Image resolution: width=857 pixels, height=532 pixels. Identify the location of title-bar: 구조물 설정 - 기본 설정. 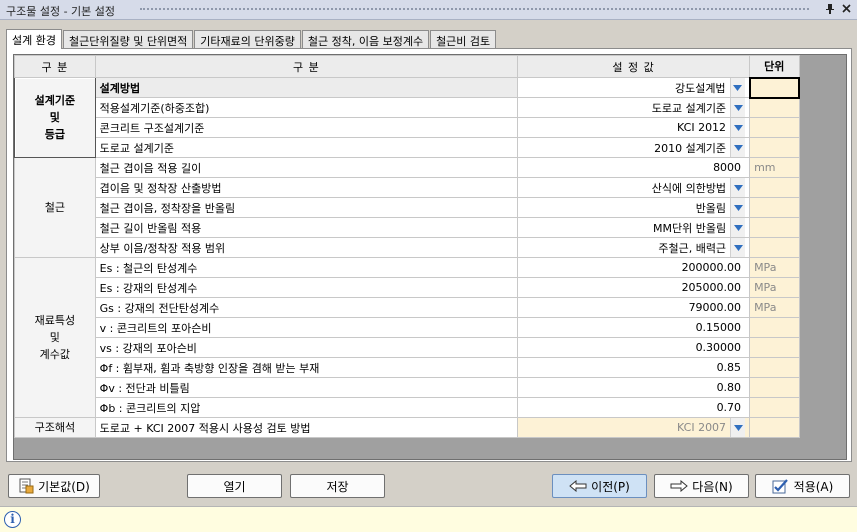
(428, 10).